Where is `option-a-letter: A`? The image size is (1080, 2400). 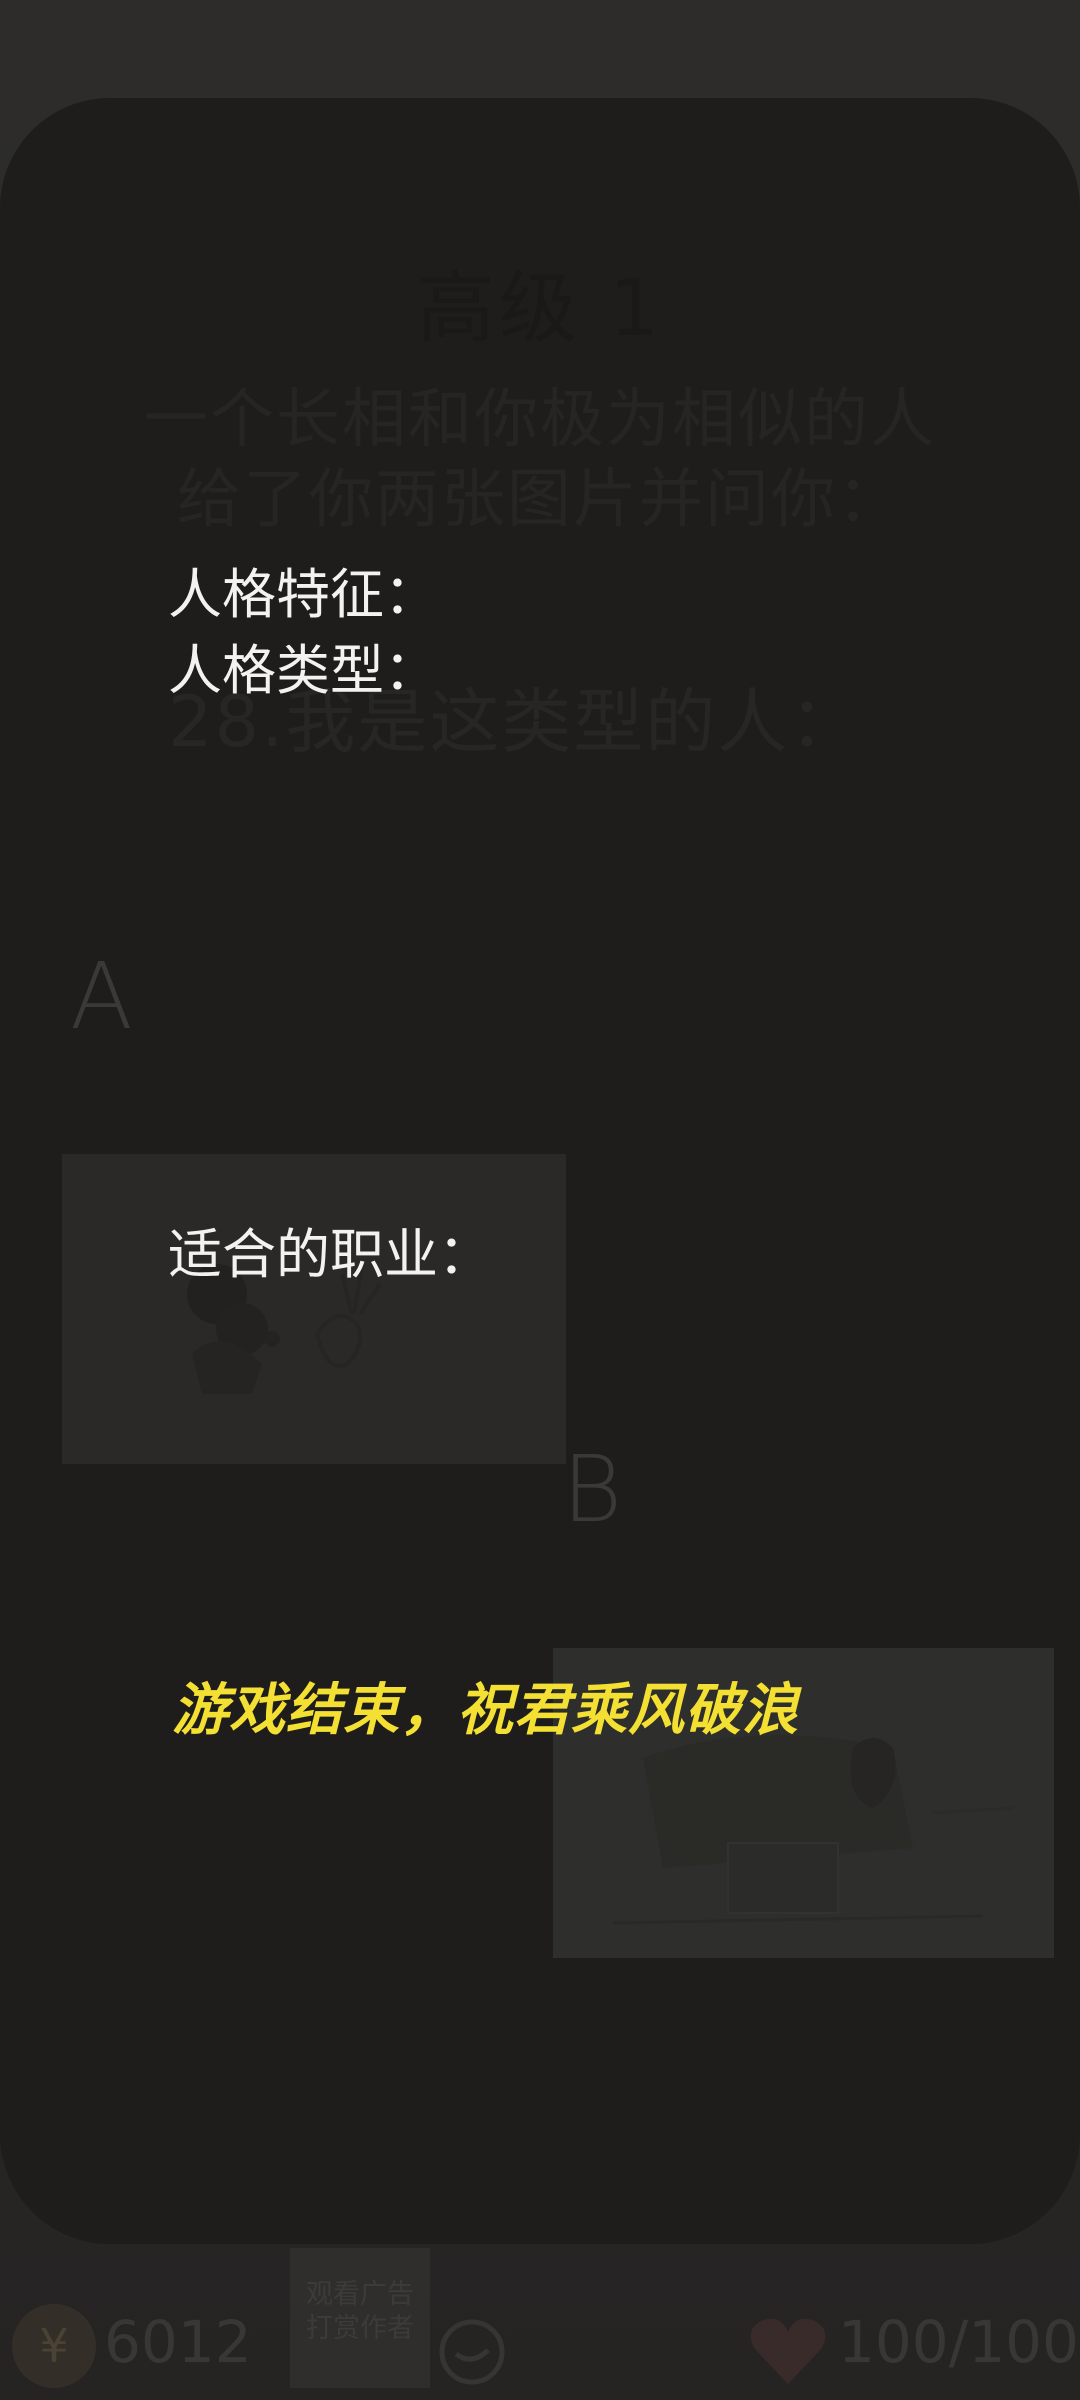
option-a-letter: A is located at coordinates (101, 996).